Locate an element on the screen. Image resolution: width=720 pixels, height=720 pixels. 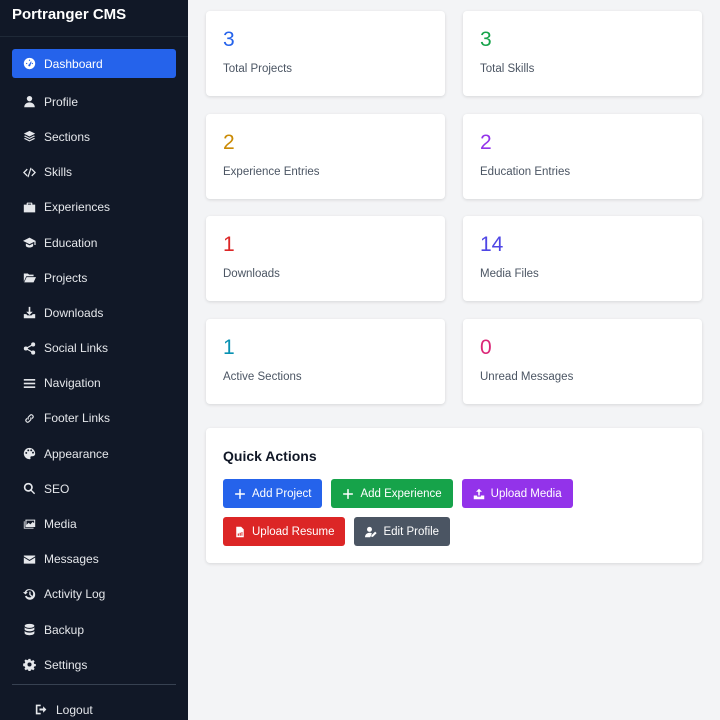
button-label: Edit Profile is located at coordinates (411, 531).